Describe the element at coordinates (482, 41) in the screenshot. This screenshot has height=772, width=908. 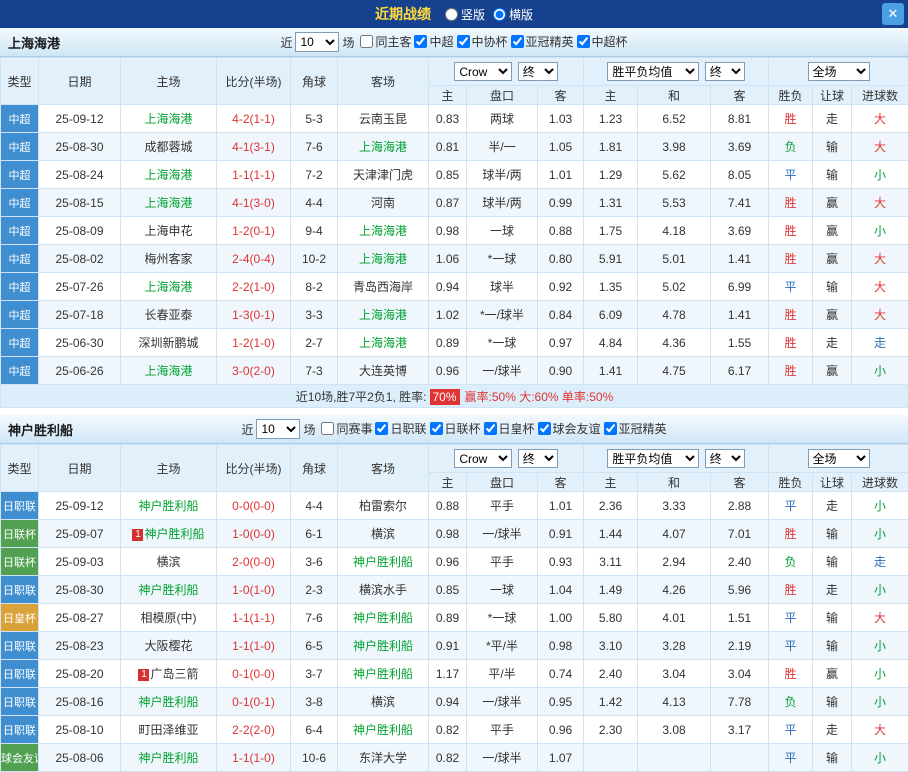
I see `competition-filter: 中协杯` at that location.